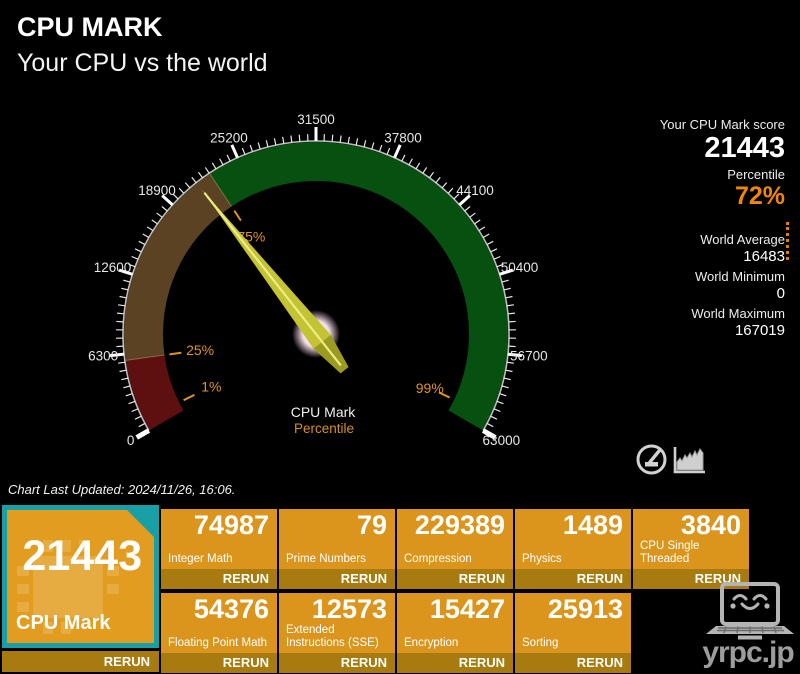 The image size is (800, 674). I want to click on tile-floating-point-math: 54376 Floating Point Math RERUN, so click(219, 633).